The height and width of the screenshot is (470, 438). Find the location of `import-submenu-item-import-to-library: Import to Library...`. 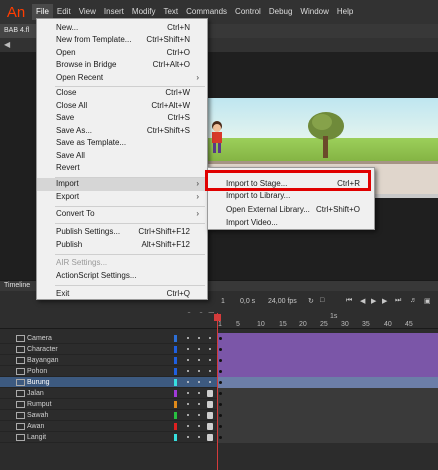

import-submenu-item-import-to-library: Import to Library... is located at coordinates (291, 196).